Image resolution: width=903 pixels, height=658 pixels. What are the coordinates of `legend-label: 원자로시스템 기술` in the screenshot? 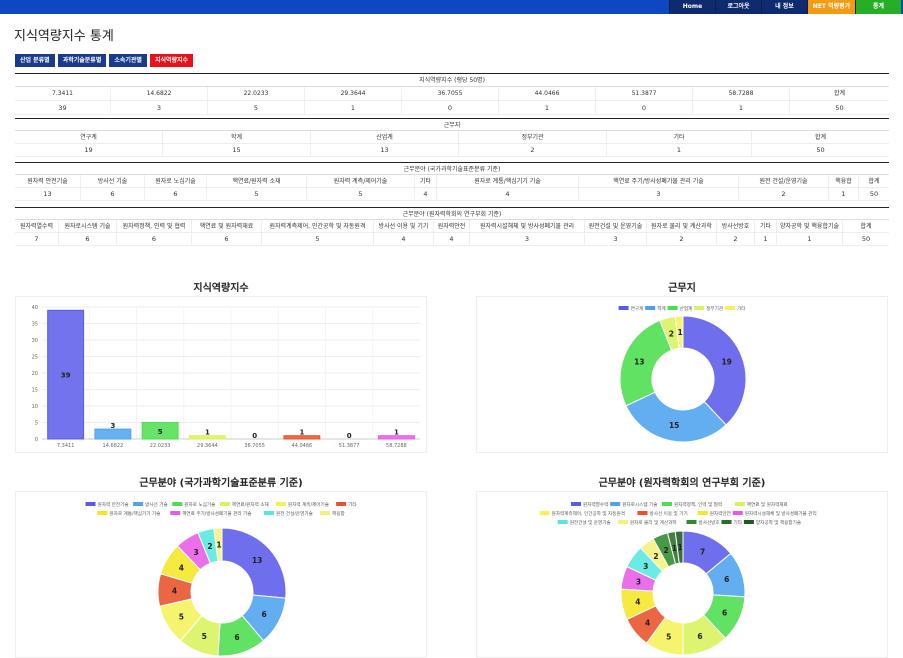 It's located at (639, 504).